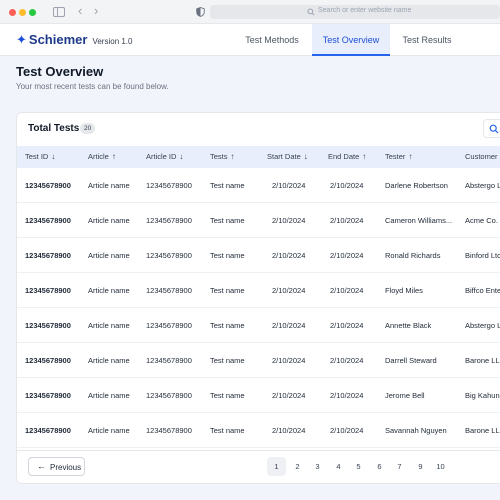 The width and height of the screenshot is (500, 500). What do you see at coordinates (482, 255) in the screenshot?
I see `cell-customer: Binford Ltd` at bounding box center [482, 255].